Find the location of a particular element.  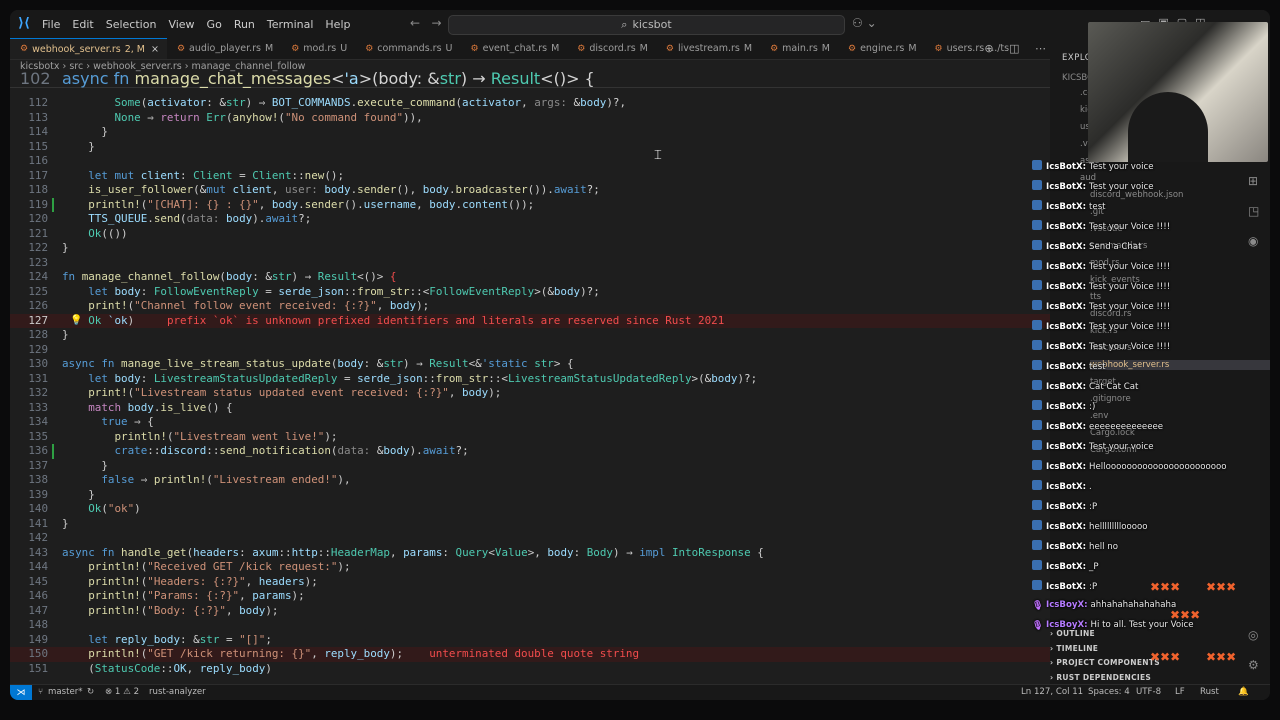

menu-item: Selection is located at coordinates (131, 24).